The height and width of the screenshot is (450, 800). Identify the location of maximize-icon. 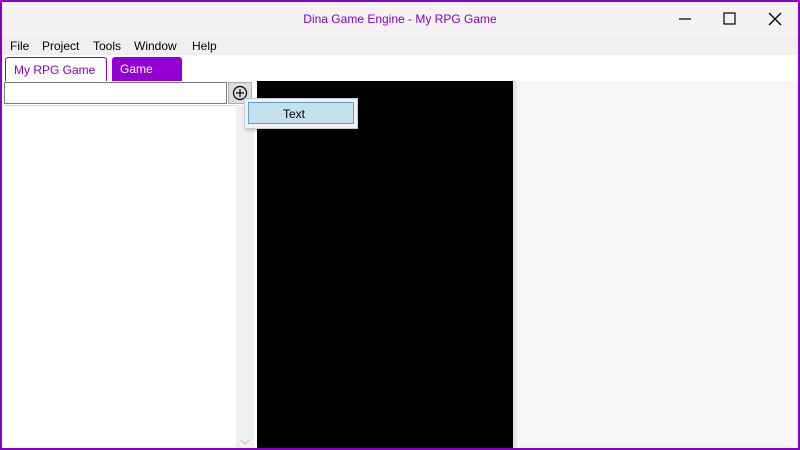
(729, 18).